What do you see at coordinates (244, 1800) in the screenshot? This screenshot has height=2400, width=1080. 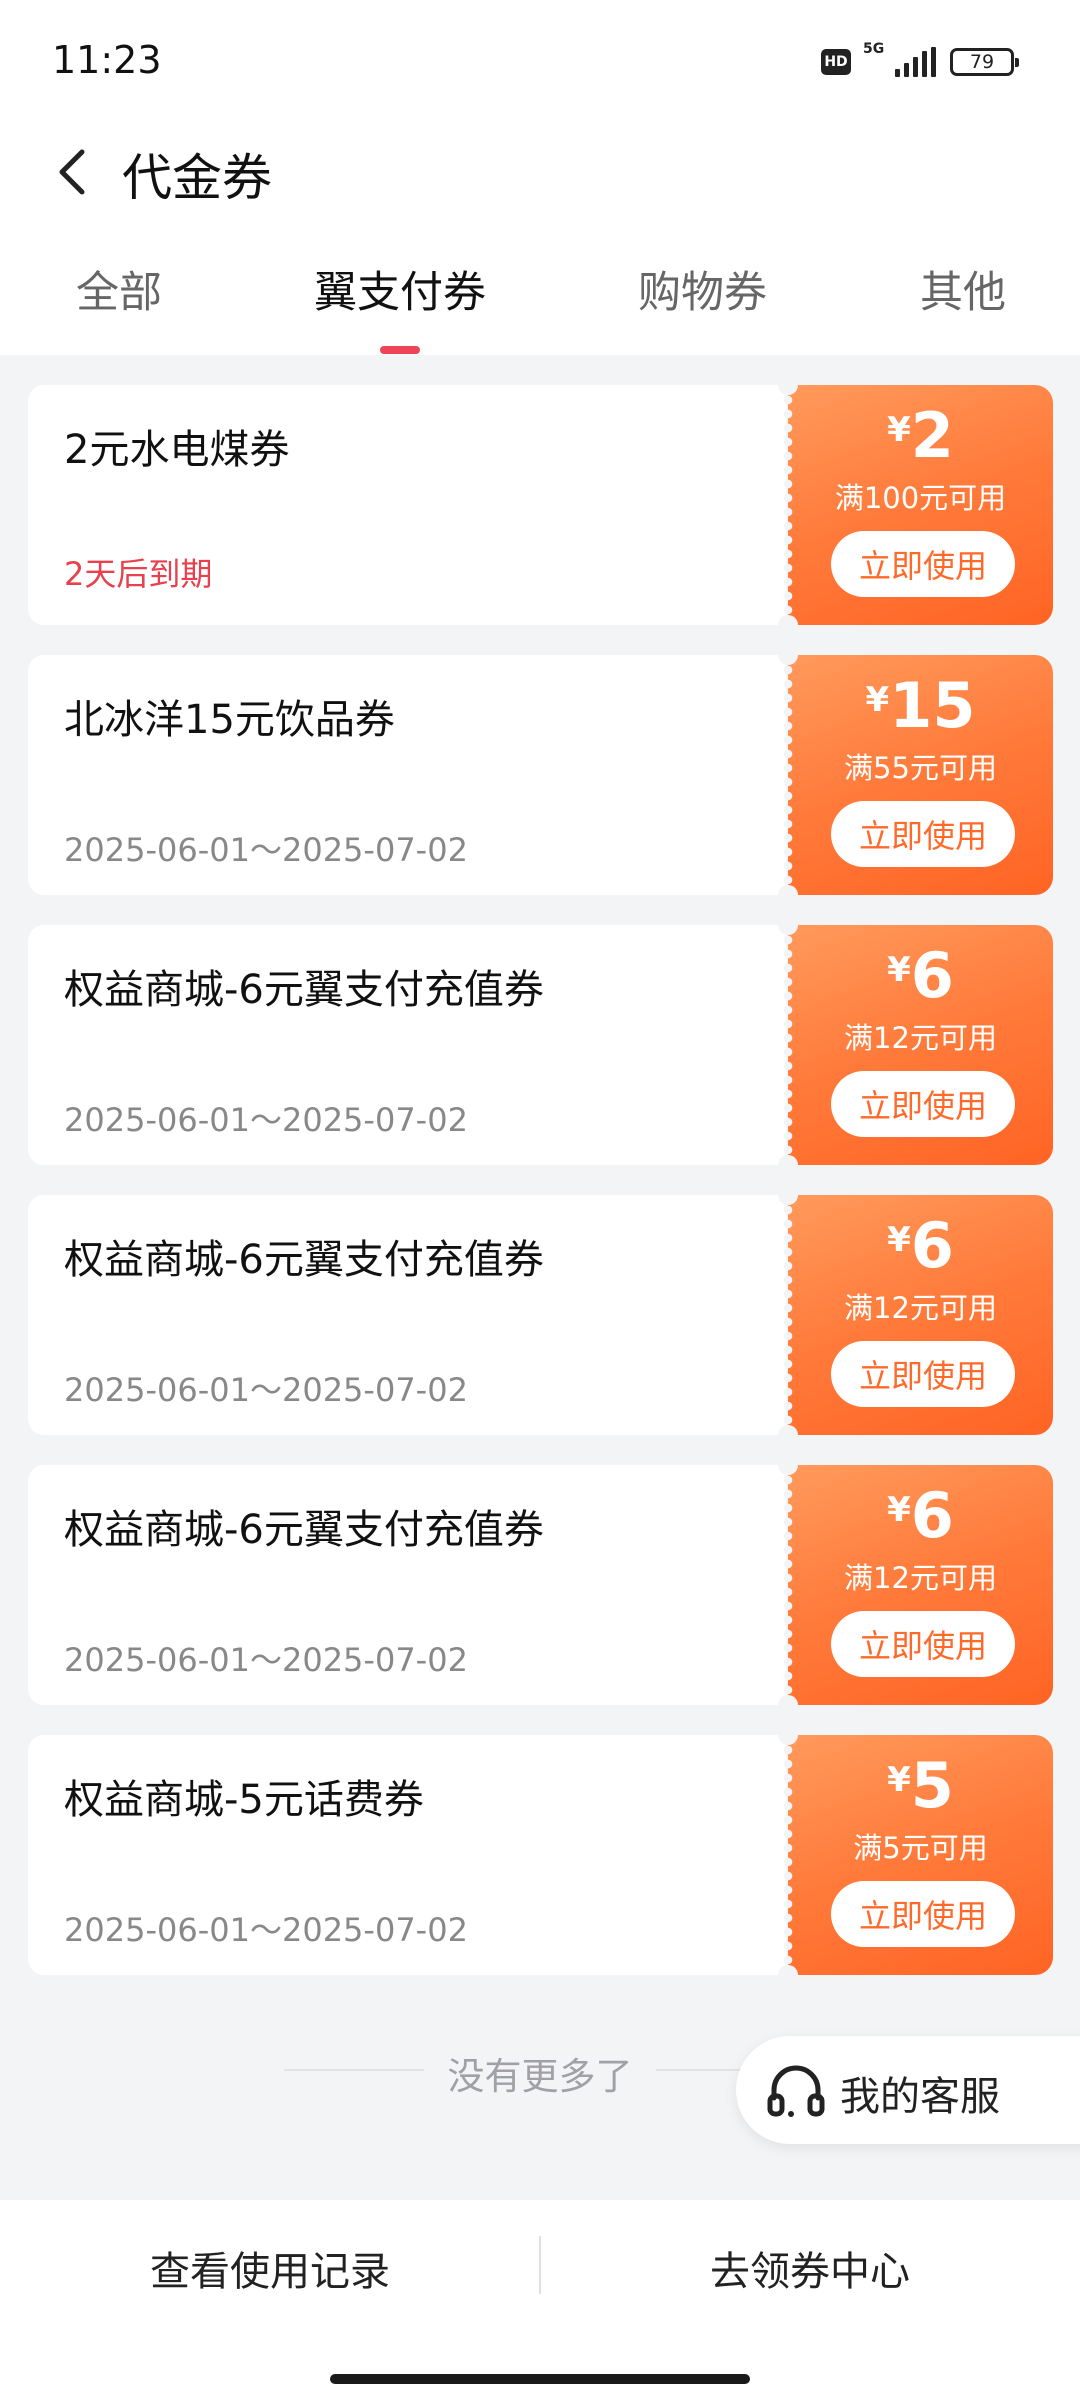 I see `coupon-name: 权益商城-5元话费券` at bounding box center [244, 1800].